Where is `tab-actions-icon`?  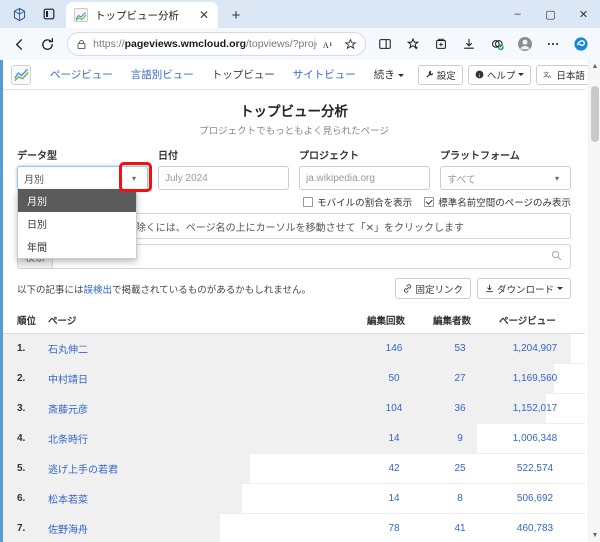 tab-actions-icon is located at coordinates (49, 14).